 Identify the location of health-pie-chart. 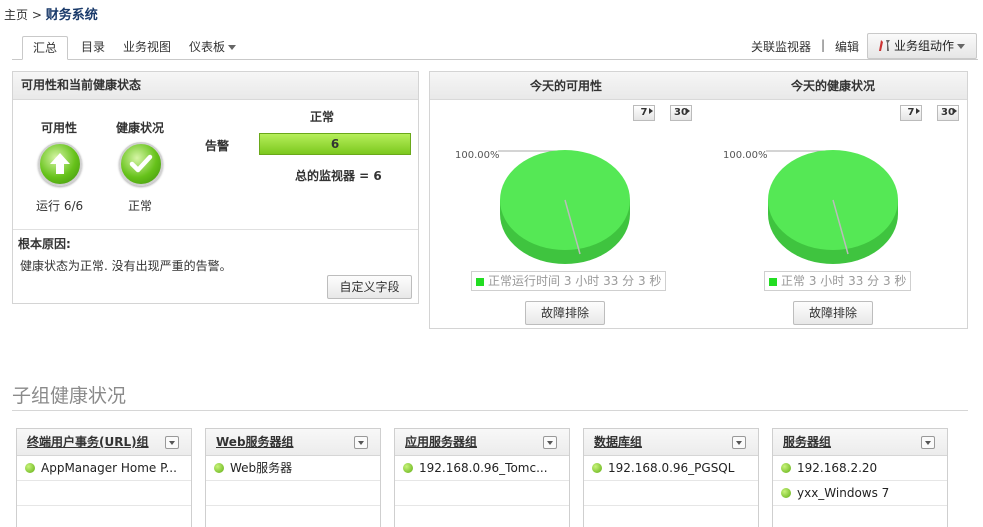
(833, 204).